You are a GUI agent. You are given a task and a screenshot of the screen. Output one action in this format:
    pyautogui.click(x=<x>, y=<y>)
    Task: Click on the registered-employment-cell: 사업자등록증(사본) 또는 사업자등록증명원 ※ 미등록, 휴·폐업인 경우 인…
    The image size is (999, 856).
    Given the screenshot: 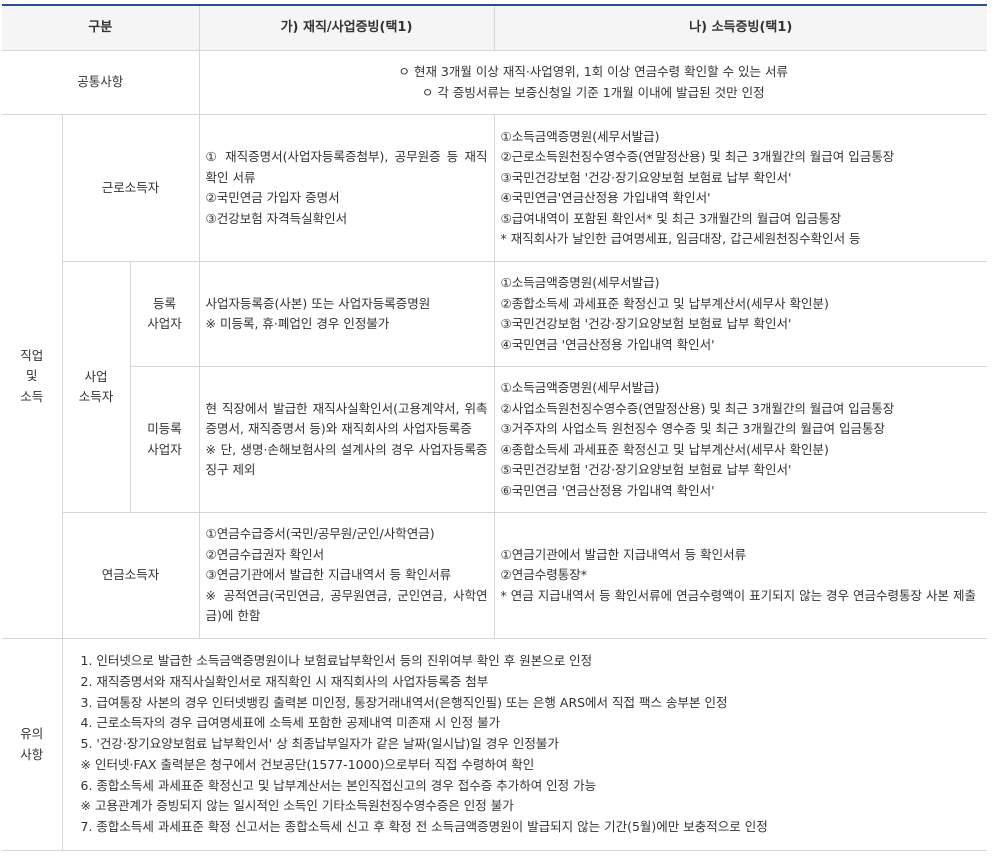 What is the action you would take?
    pyautogui.click(x=346, y=314)
    